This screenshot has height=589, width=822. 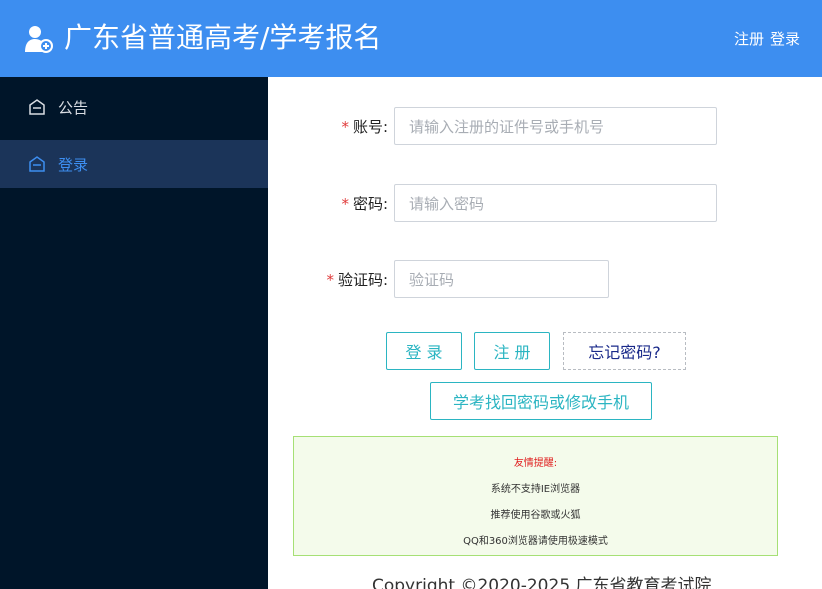 What do you see at coordinates (73, 164) in the screenshot?
I see `sidebar-item-label: 登录` at bounding box center [73, 164].